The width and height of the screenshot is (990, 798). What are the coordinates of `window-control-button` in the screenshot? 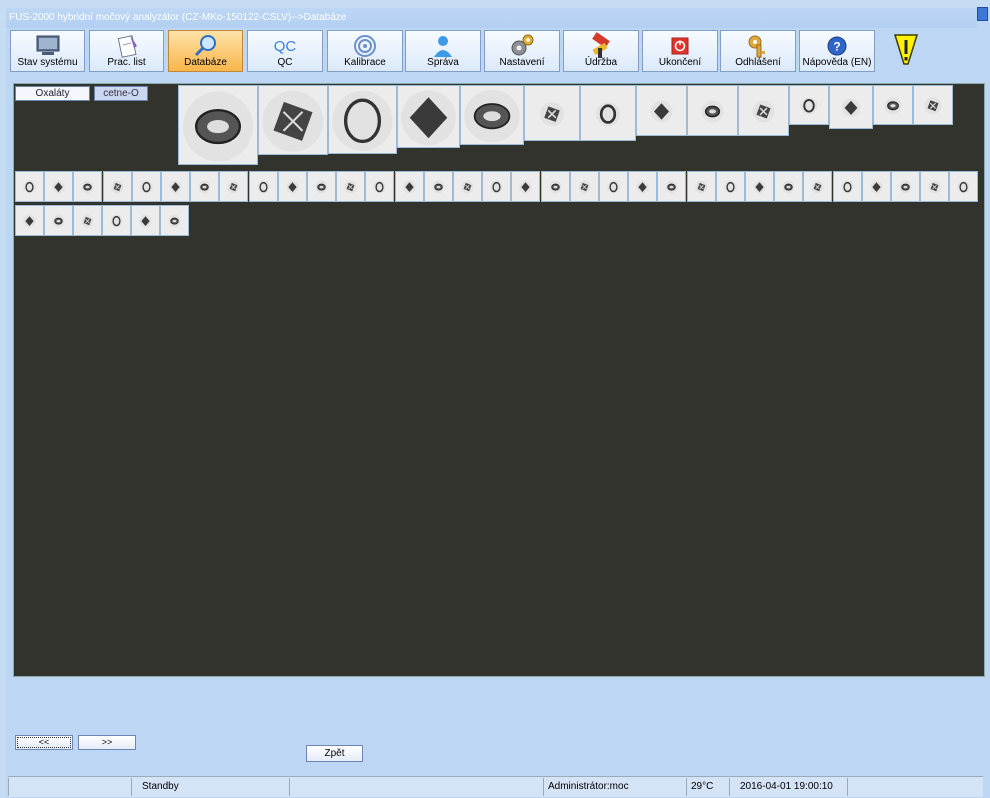 It's located at (982, 14).